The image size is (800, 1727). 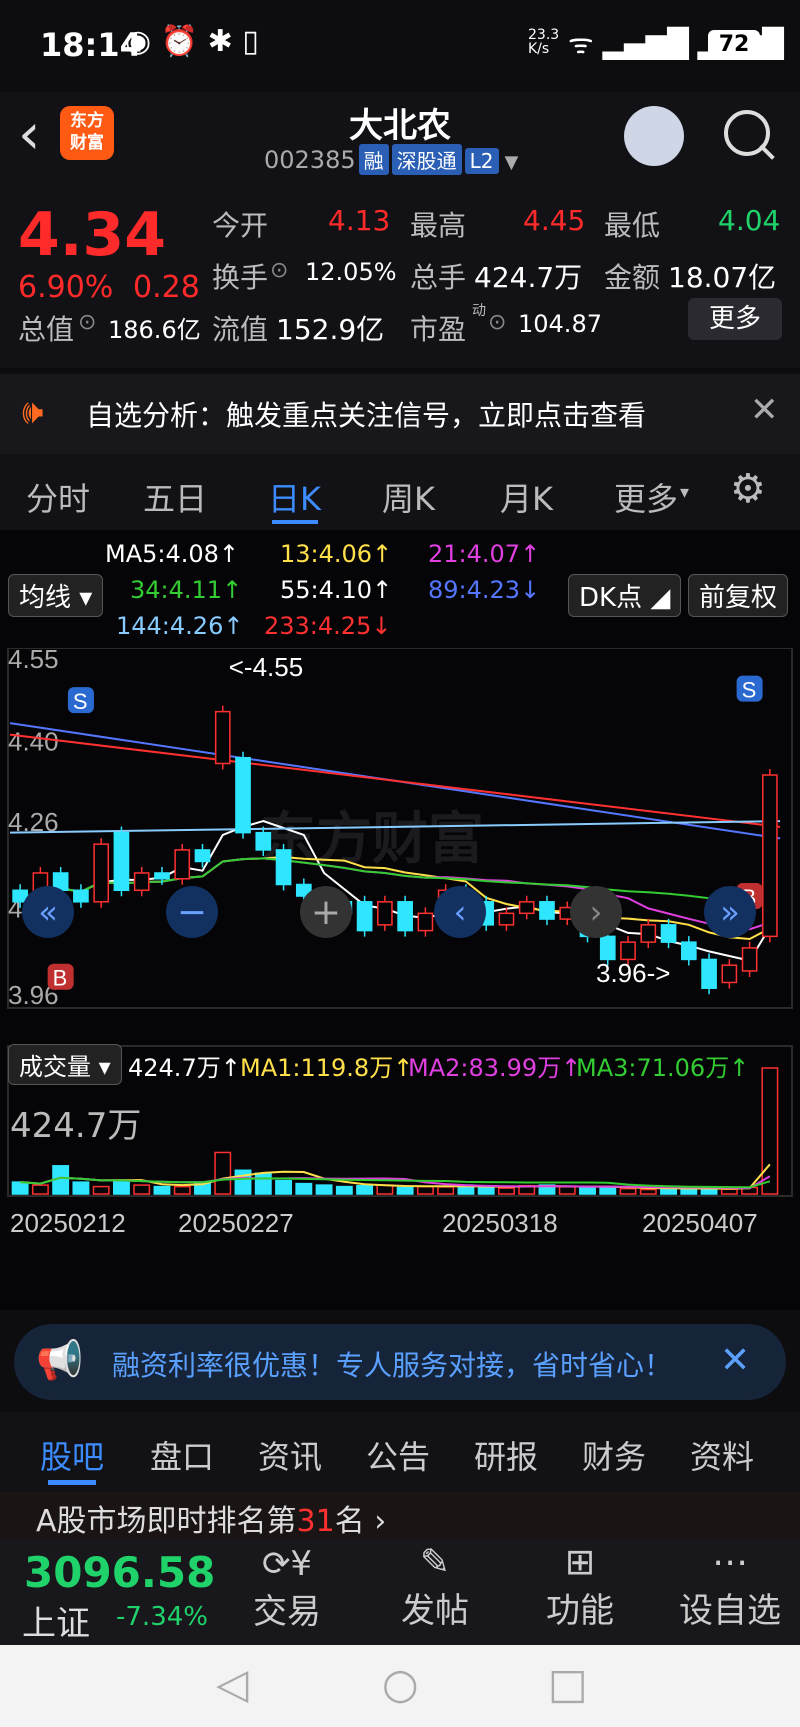 What do you see at coordinates (266, 667) in the screenshot?
I see `high-marker: <-4.55` at bounding box center [266, 667].